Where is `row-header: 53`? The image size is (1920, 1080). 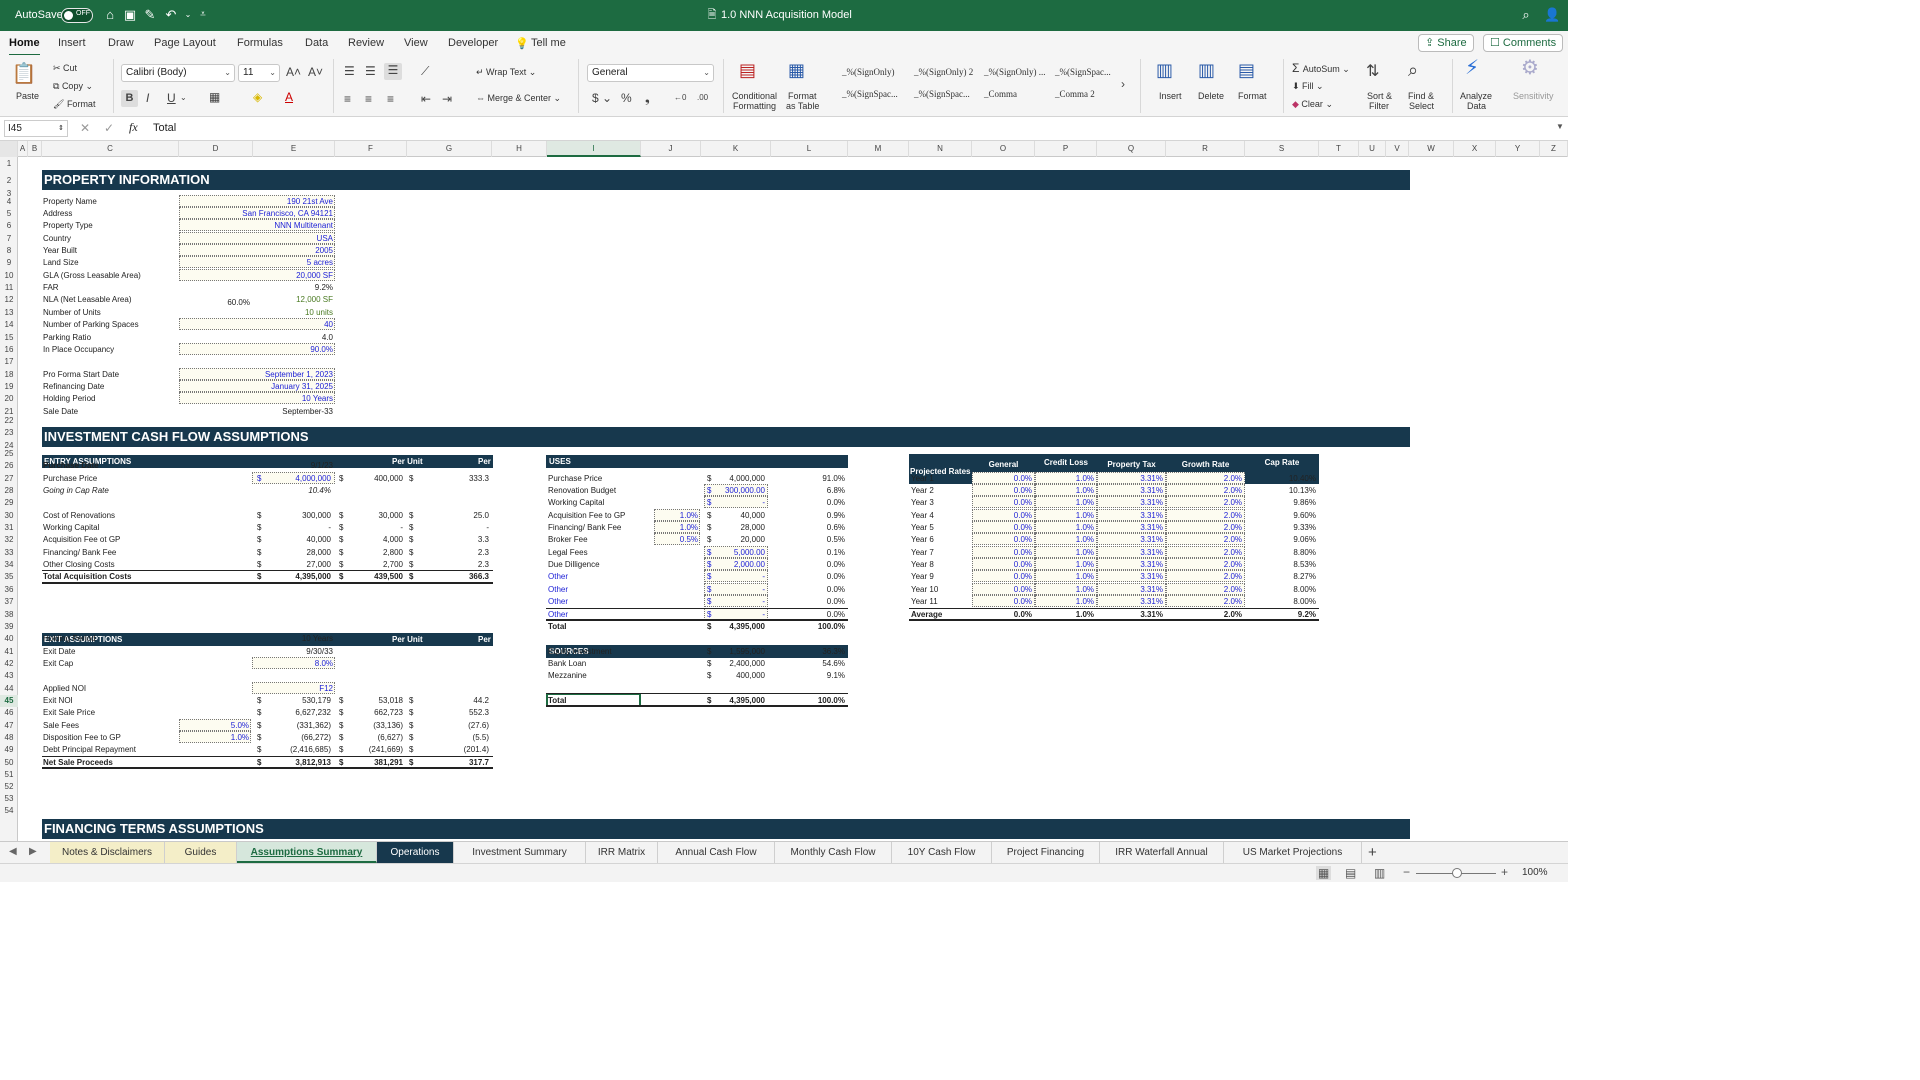 row-header: 53 is located at coordinates (9, 799).